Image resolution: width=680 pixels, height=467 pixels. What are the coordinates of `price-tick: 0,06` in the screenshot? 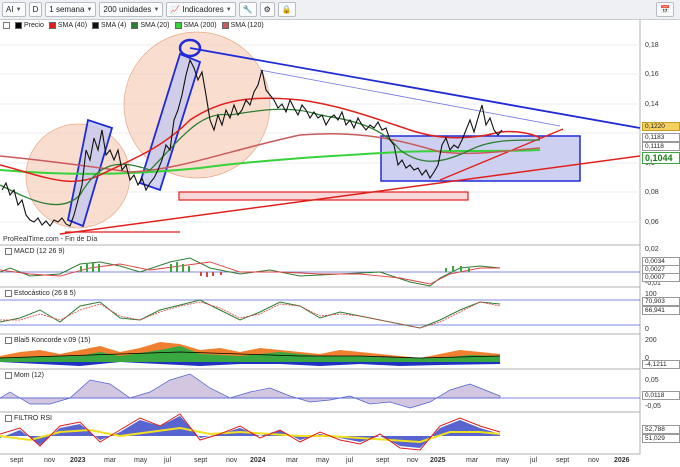 It's located at (652, 222).